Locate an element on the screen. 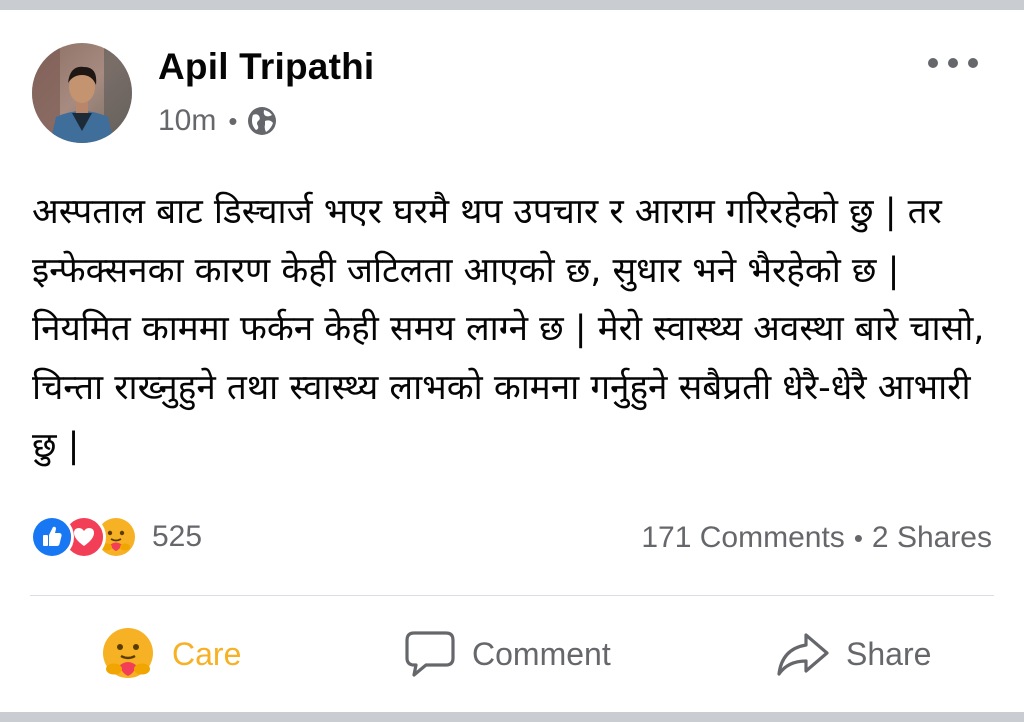  comment-button: Comment is located at coordinates (507, 654).